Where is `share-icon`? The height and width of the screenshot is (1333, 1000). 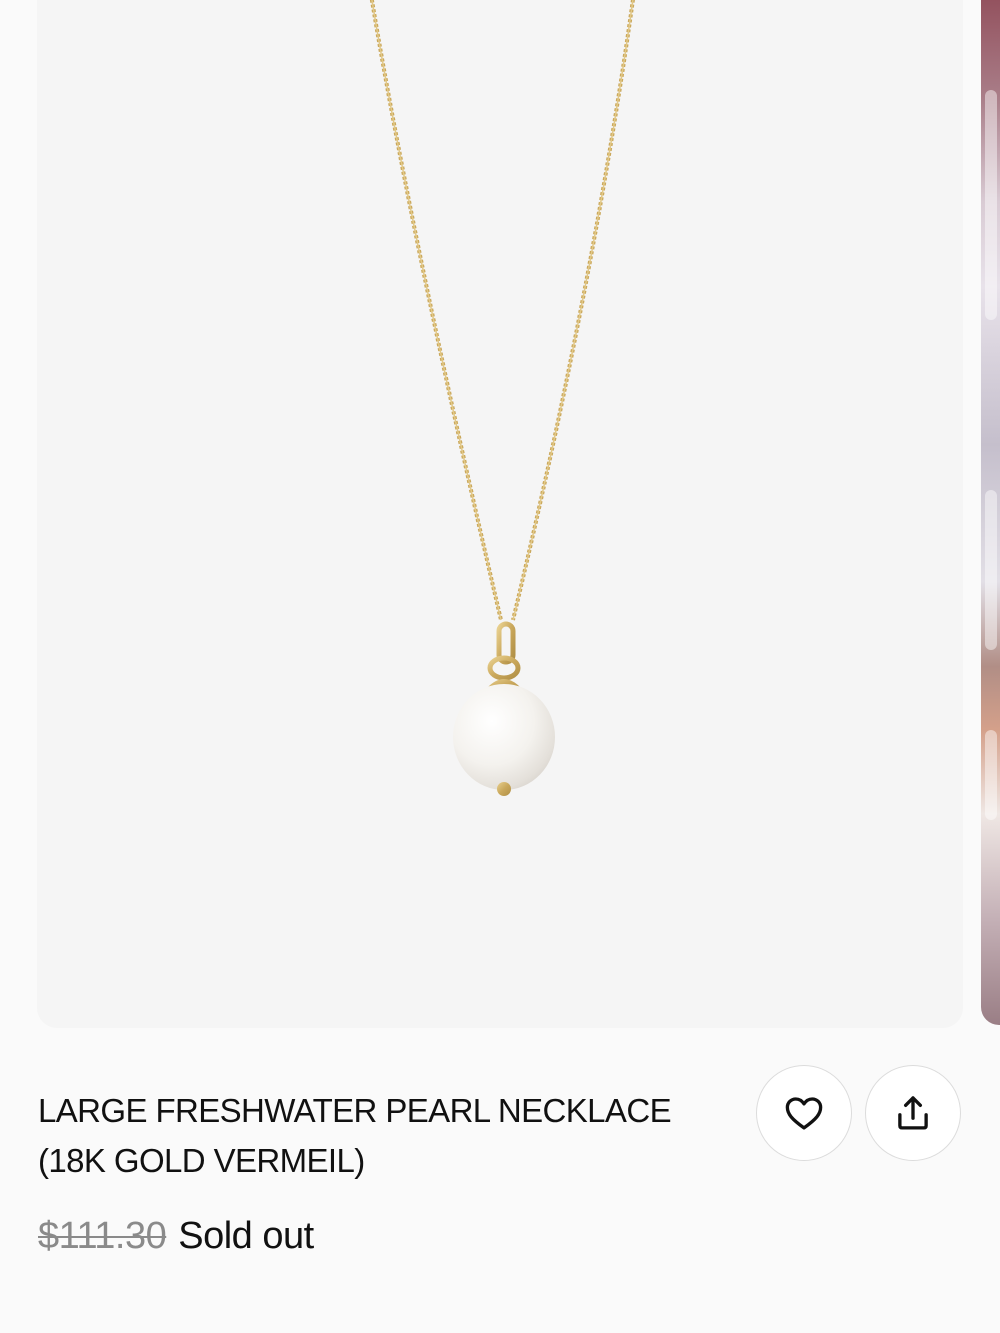 share-icon is located at coordinates (913, 1113).